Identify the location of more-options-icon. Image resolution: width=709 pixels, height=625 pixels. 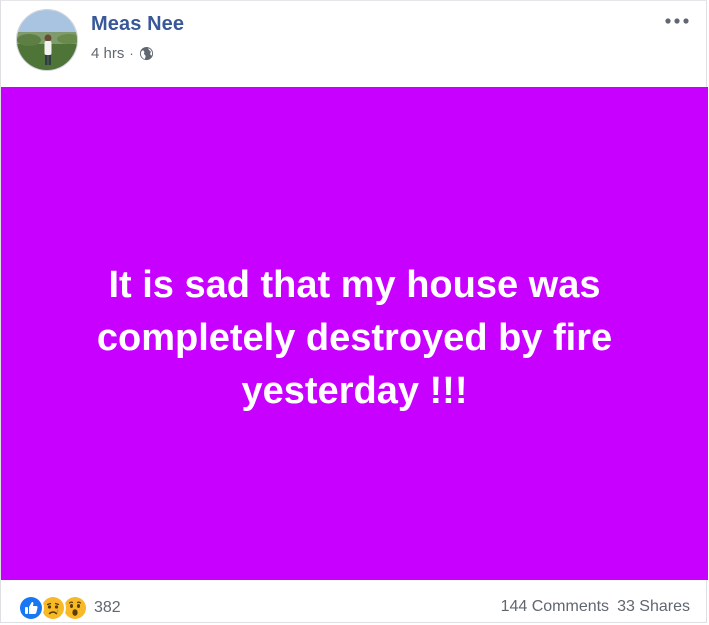
(677, 21).